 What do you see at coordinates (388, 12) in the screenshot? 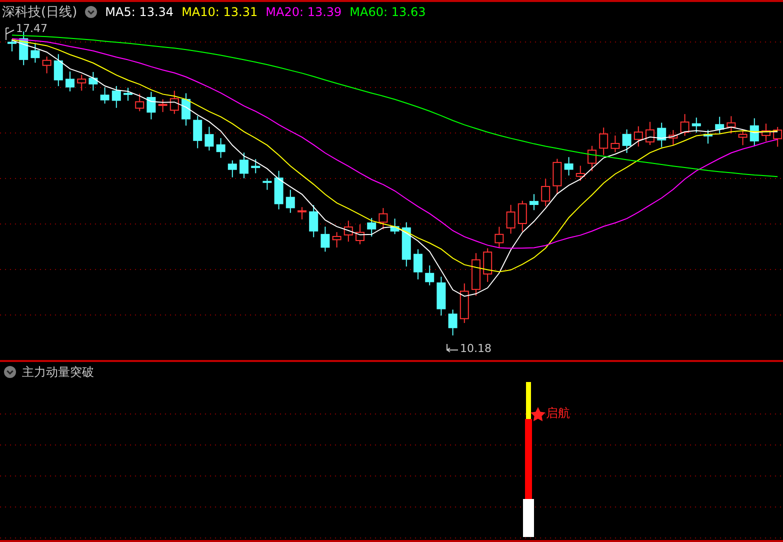
I see `moving-average-label: MA60: 13.63` at bounding box center [388, 12].